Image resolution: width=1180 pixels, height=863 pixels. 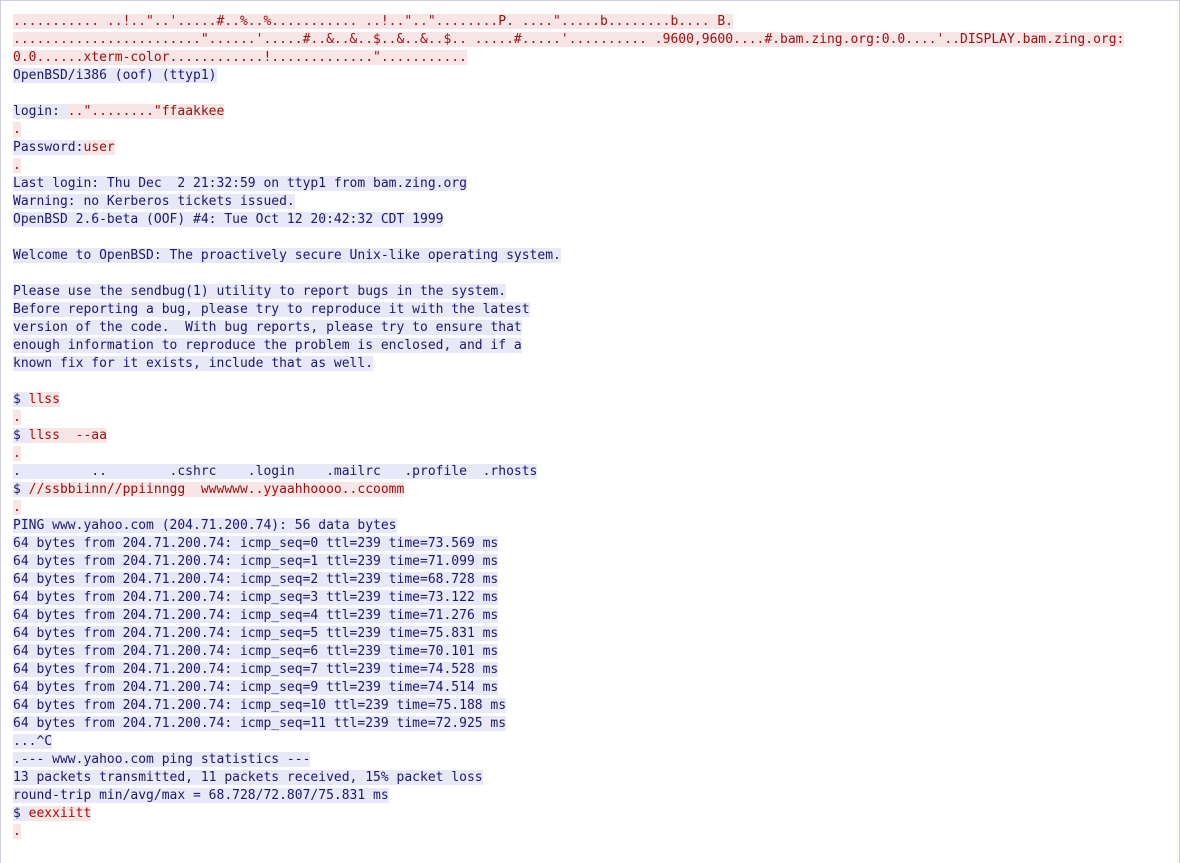 What do you see at coordinates (596, 112) in the screenshot?
I see `terminal-line: login: .."........"ffaakkee` at bounding box center [596, 112].